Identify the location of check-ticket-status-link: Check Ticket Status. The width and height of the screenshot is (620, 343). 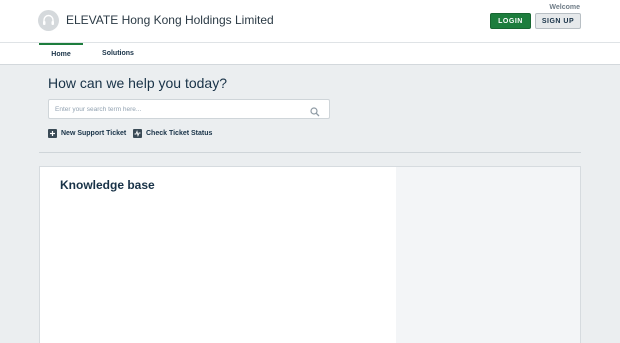
(172, 133).